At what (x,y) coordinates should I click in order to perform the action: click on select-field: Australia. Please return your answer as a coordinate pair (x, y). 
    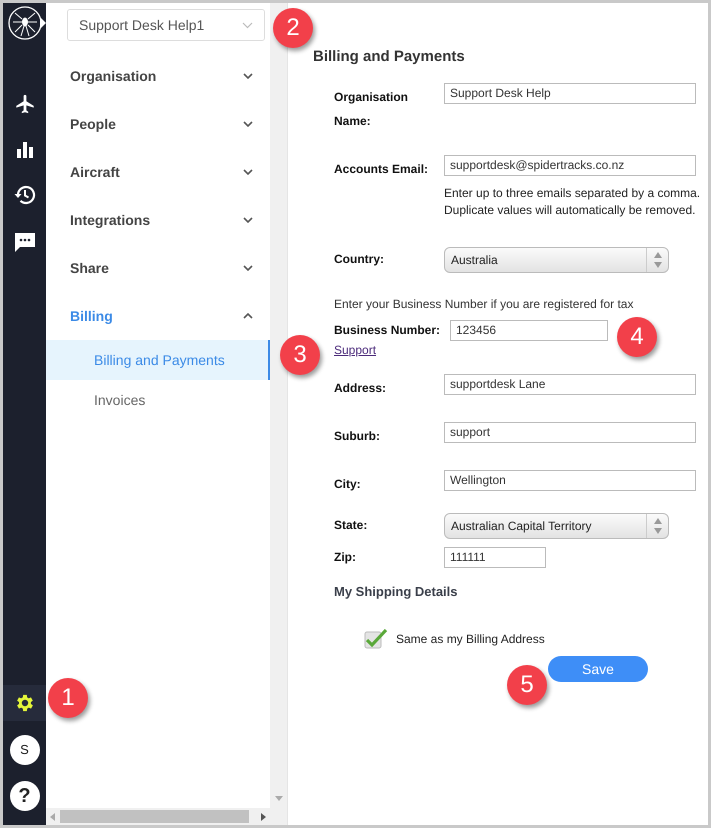
    Looking at the image, I should click on (556, 259).